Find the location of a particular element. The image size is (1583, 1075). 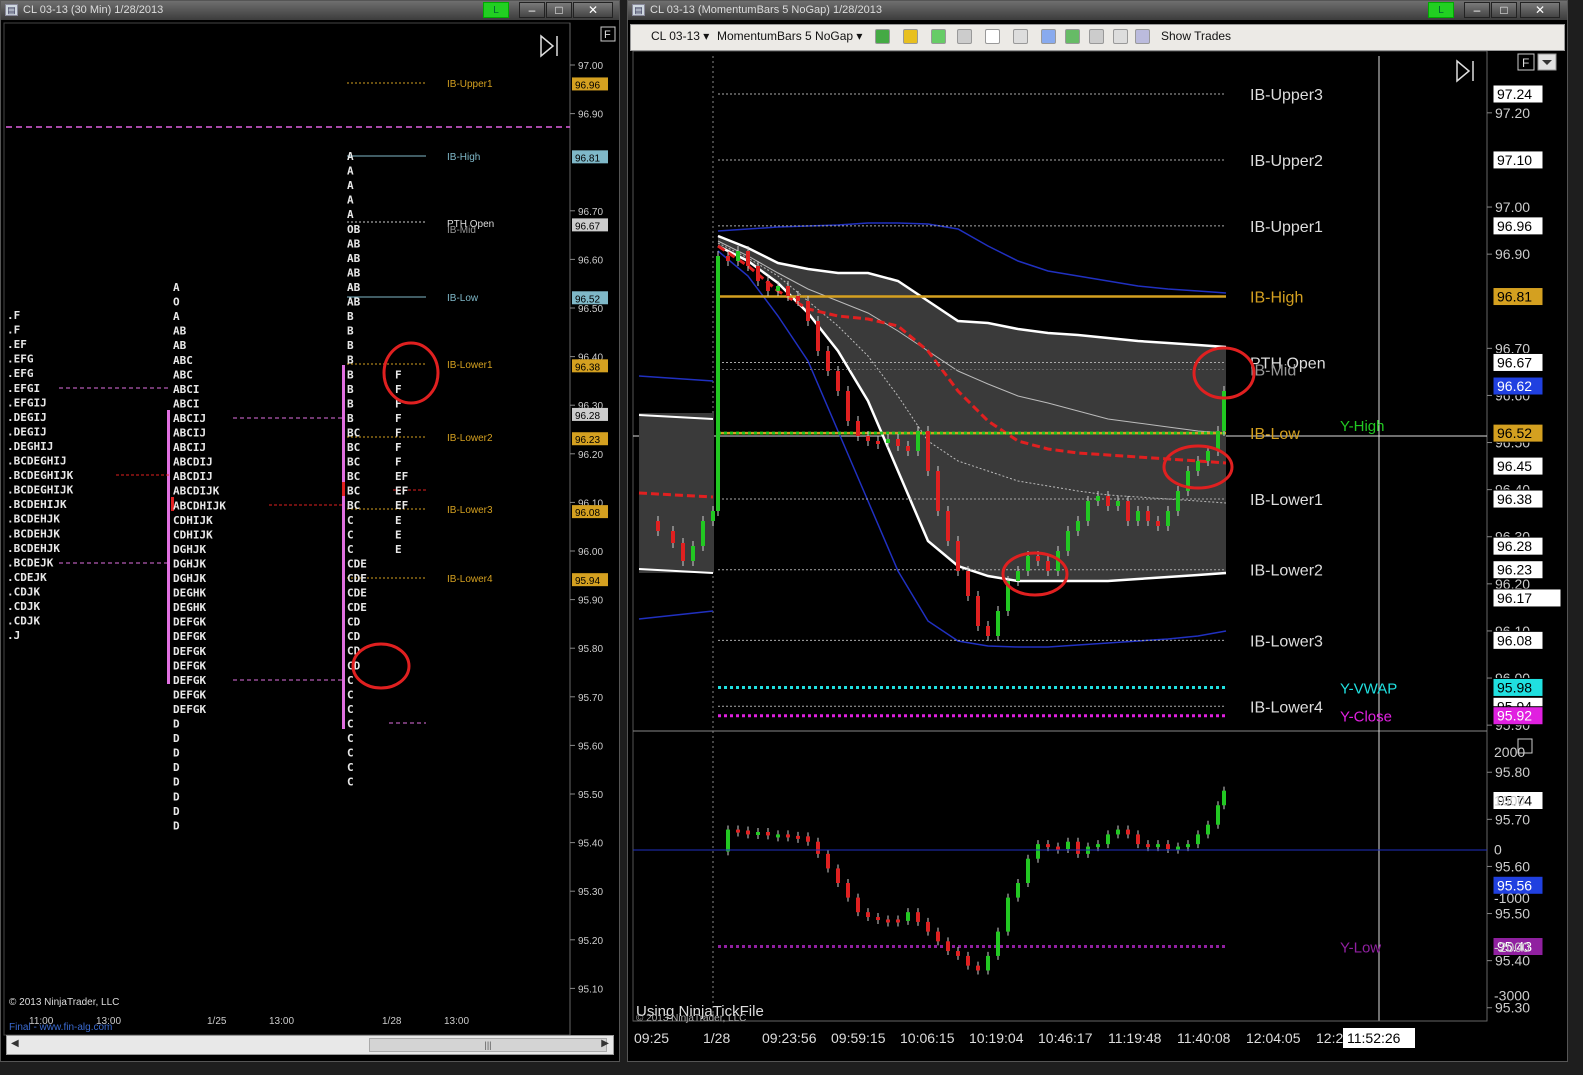

tpo-row: D is located at coordinates (176, 782).